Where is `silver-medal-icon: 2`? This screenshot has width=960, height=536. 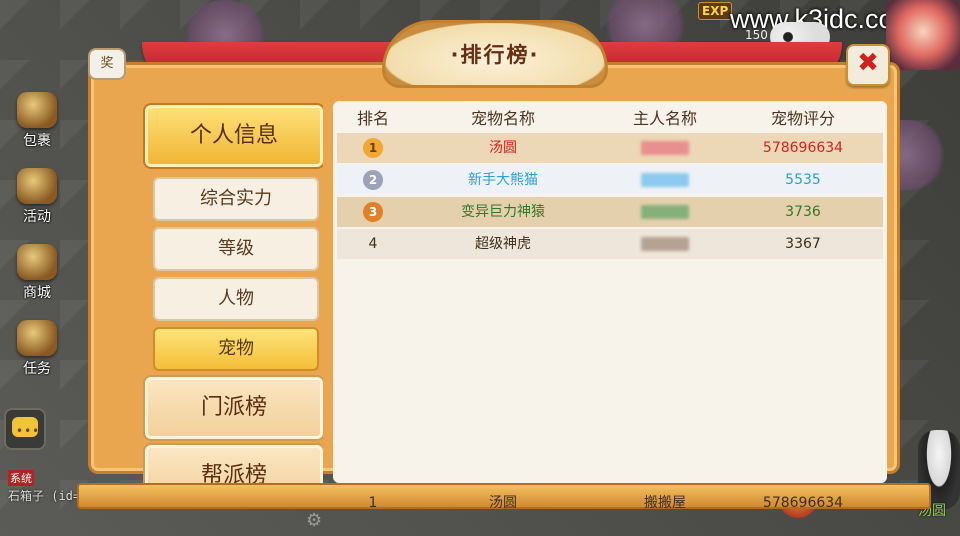
silver-medal-icon: 2 is located at coordinates (373, 180).